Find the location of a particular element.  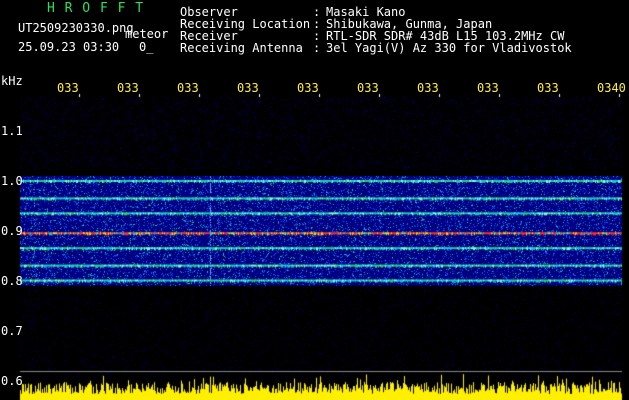

colon-4: : is located at coordinates (317, 48).